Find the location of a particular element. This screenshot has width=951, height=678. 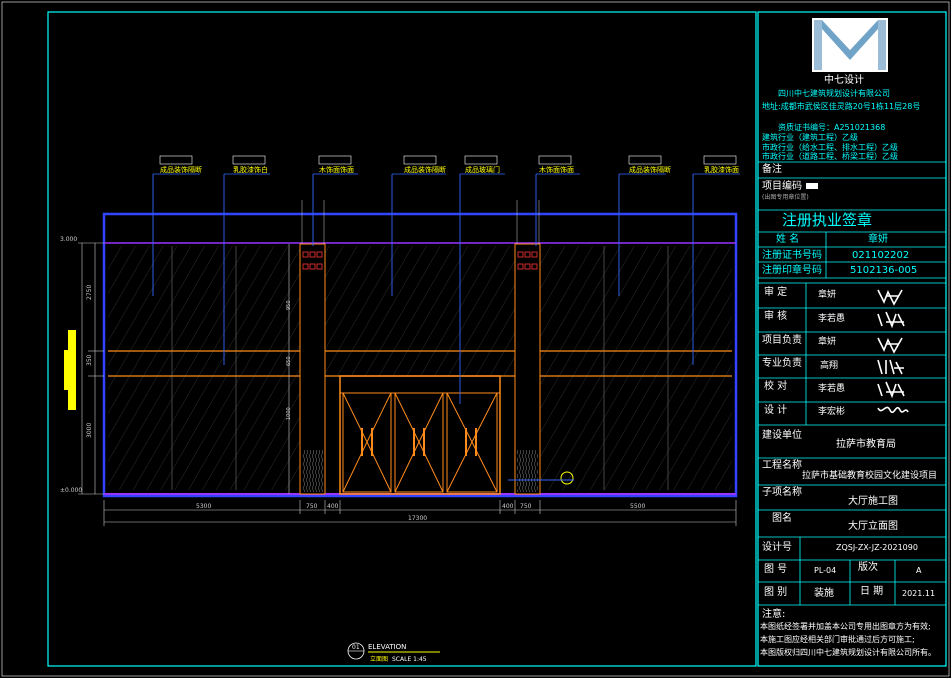

callout-label-8: 乳胶漆饰面 is located at coordinates (721, 169).